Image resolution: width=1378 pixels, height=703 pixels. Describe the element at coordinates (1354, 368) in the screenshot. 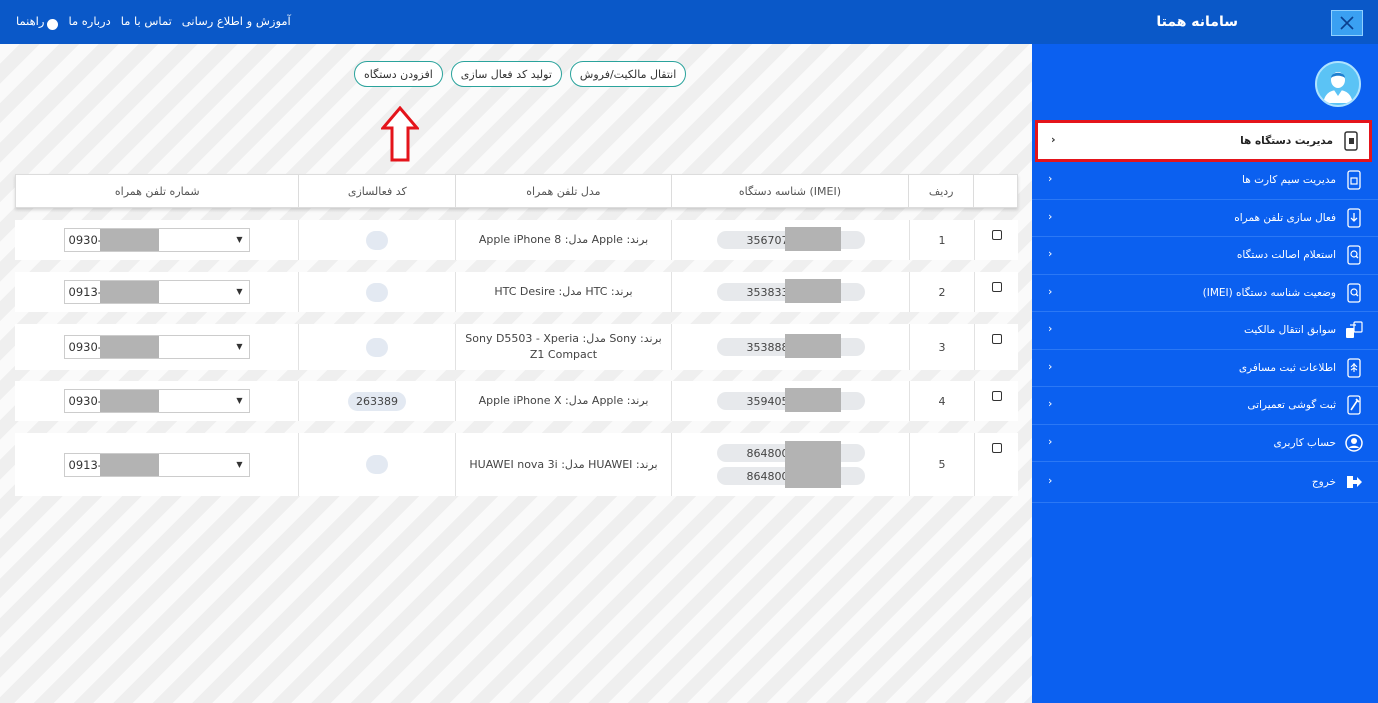

I see `travel-icon` at that location.